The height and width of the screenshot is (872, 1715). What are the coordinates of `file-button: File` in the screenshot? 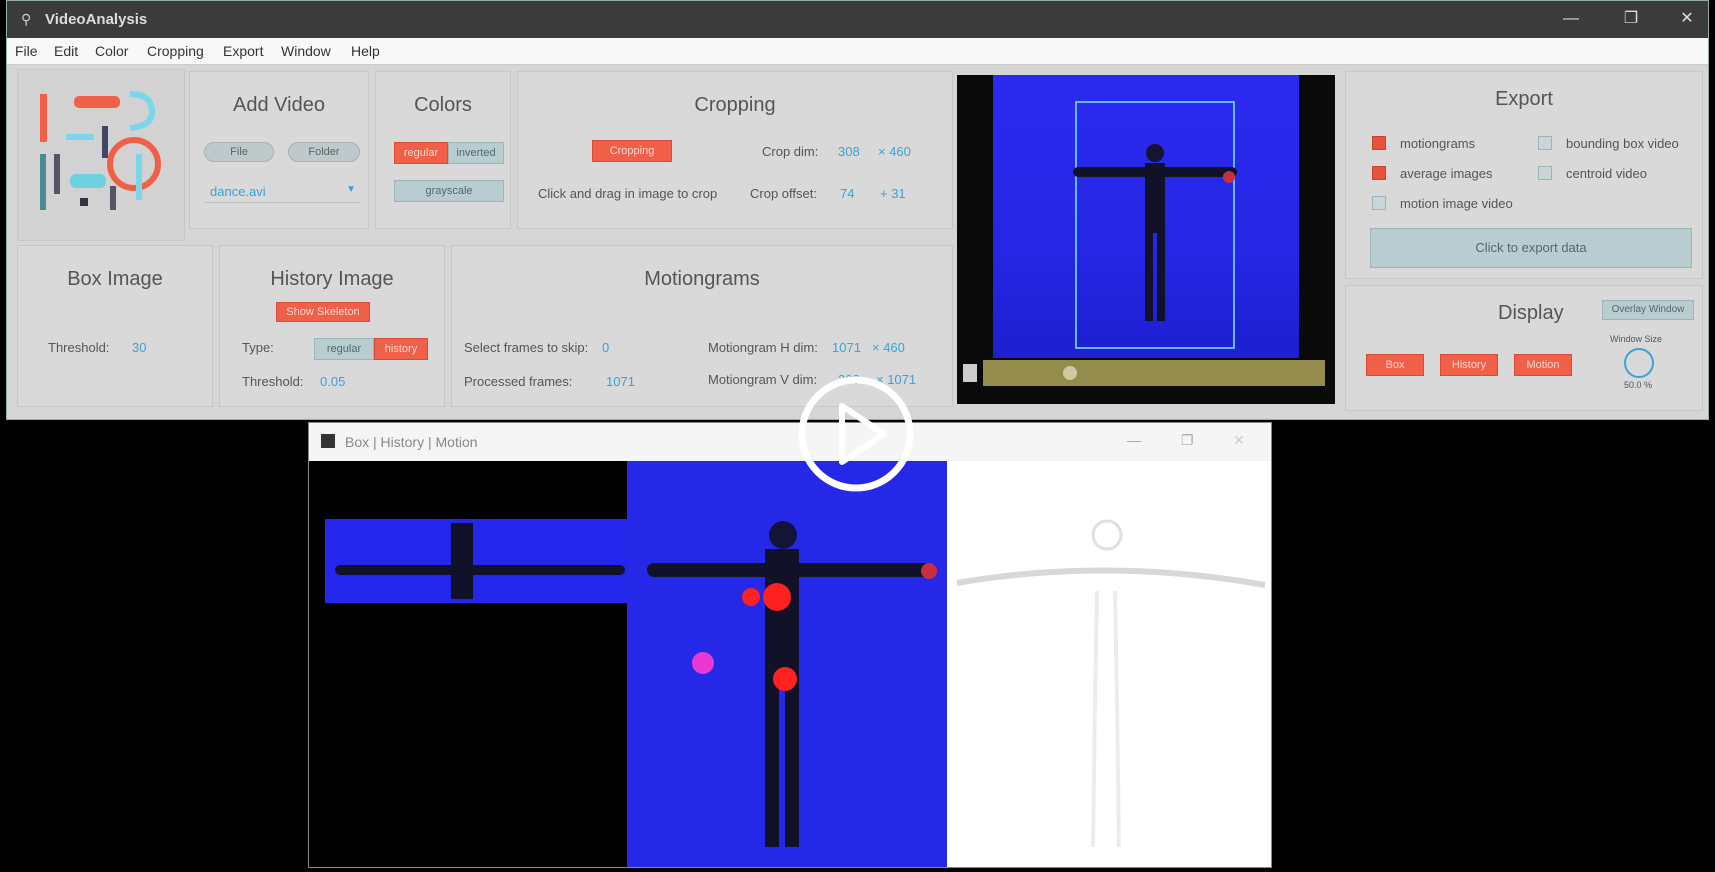 It's located at (239, 152).